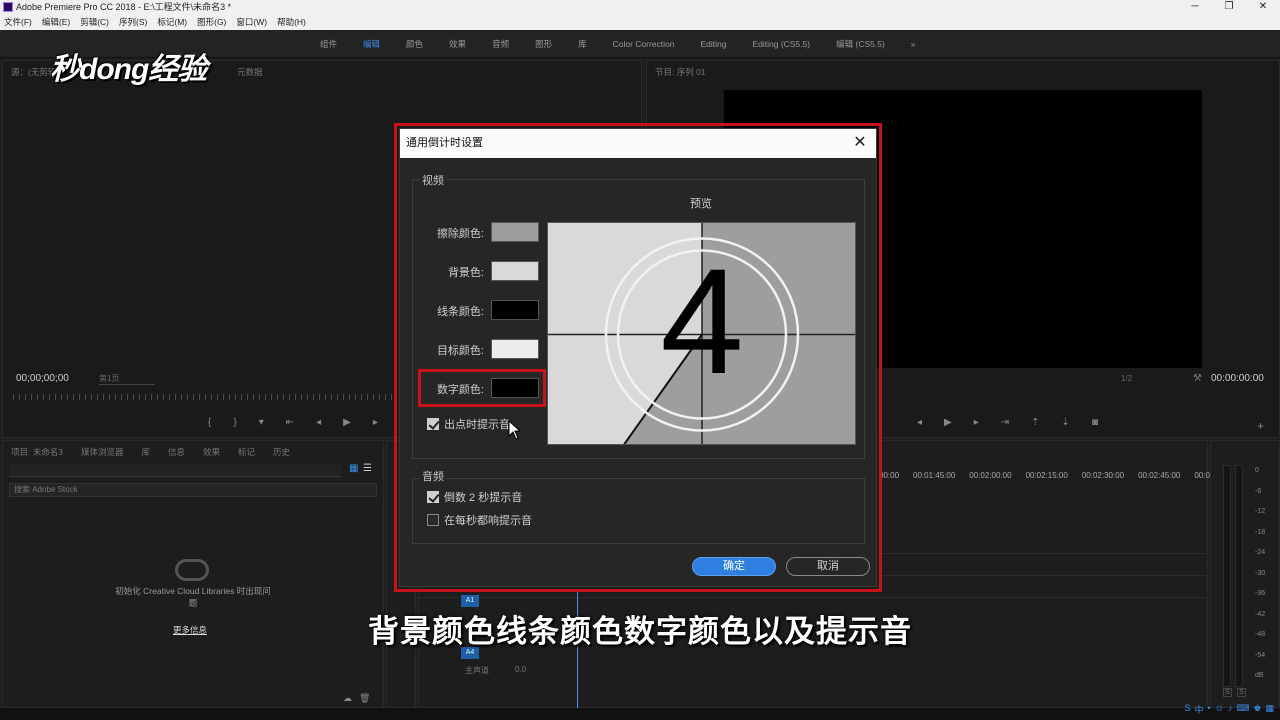  Describe the element at coordinates (246, 452) in the screenshot. I see `tab-markers: 标记` at that location.